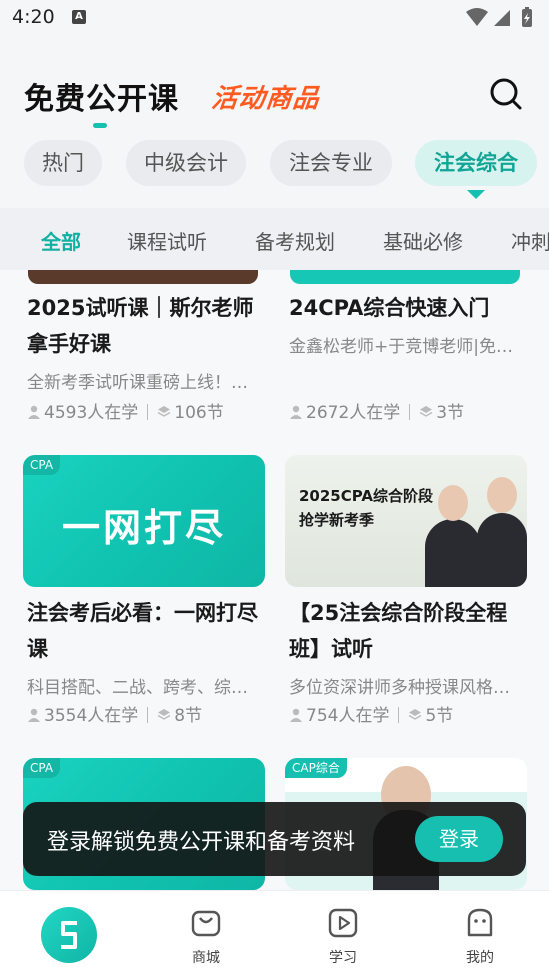  What do you see at coordinates (530, 240) in the screenshot?
I see `subtab-sprint: 冲刺` at bounding box center [530, 240].